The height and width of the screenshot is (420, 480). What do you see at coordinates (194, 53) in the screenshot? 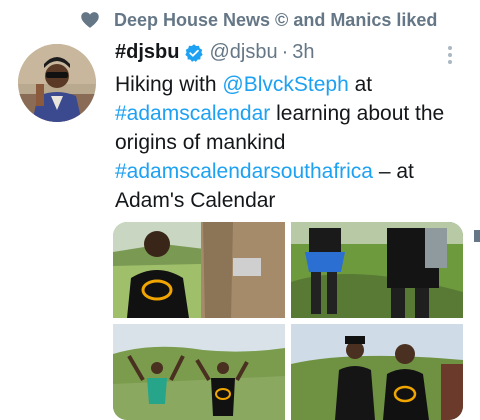
I see `verified-badge-icon` at bounding box center [194, 53].